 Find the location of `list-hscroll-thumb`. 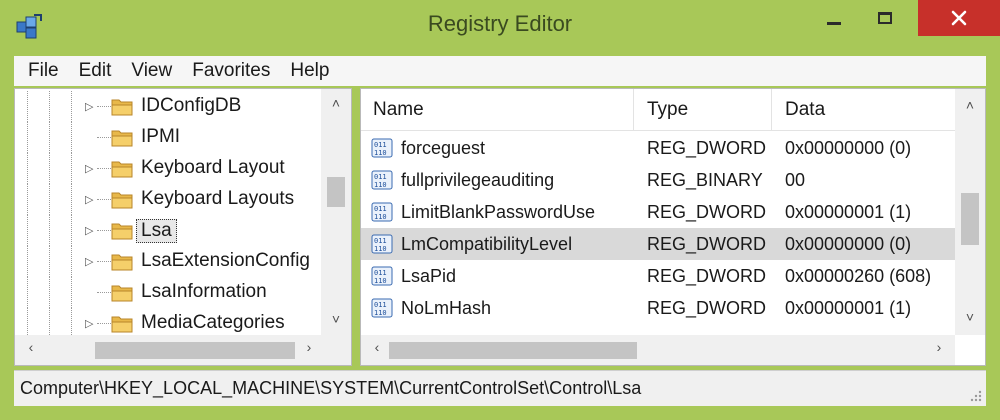

list-hscroll-thumb is located at coordinates (513, 350).